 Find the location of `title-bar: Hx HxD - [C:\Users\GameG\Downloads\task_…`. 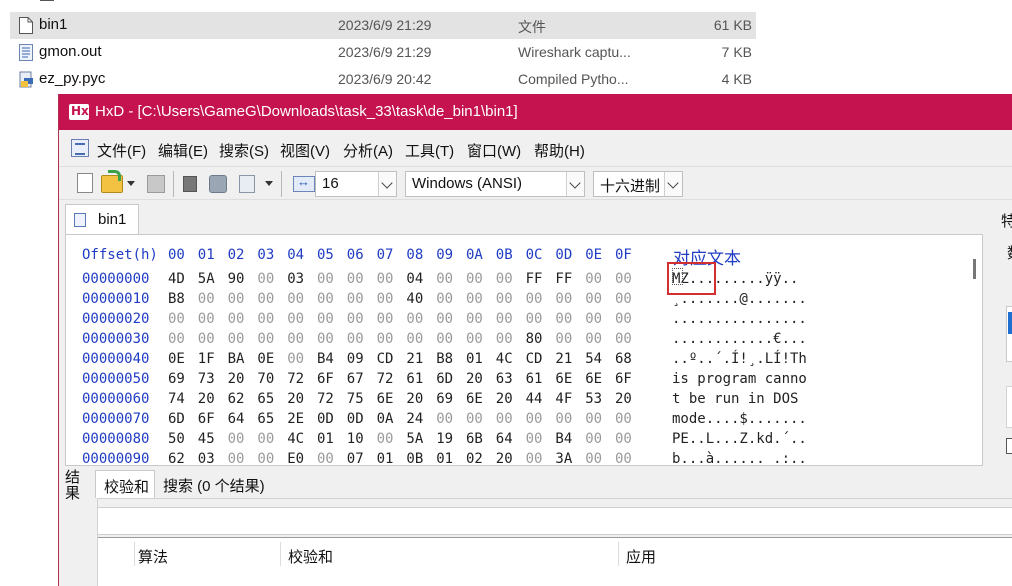

title-bar: Hx HxD - [C:\Users\GameG\Downloads\task_… is located at coordinates (535, 112).